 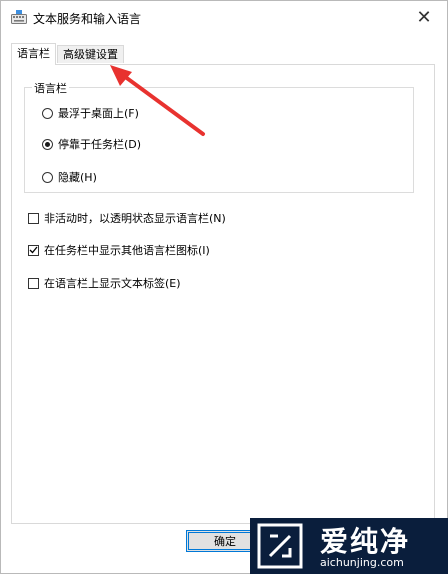 I want to click on checkbox-transparent-when-inactive: 非活动时，以透明状态显示语言栏(N), so click(x=127, y=218).